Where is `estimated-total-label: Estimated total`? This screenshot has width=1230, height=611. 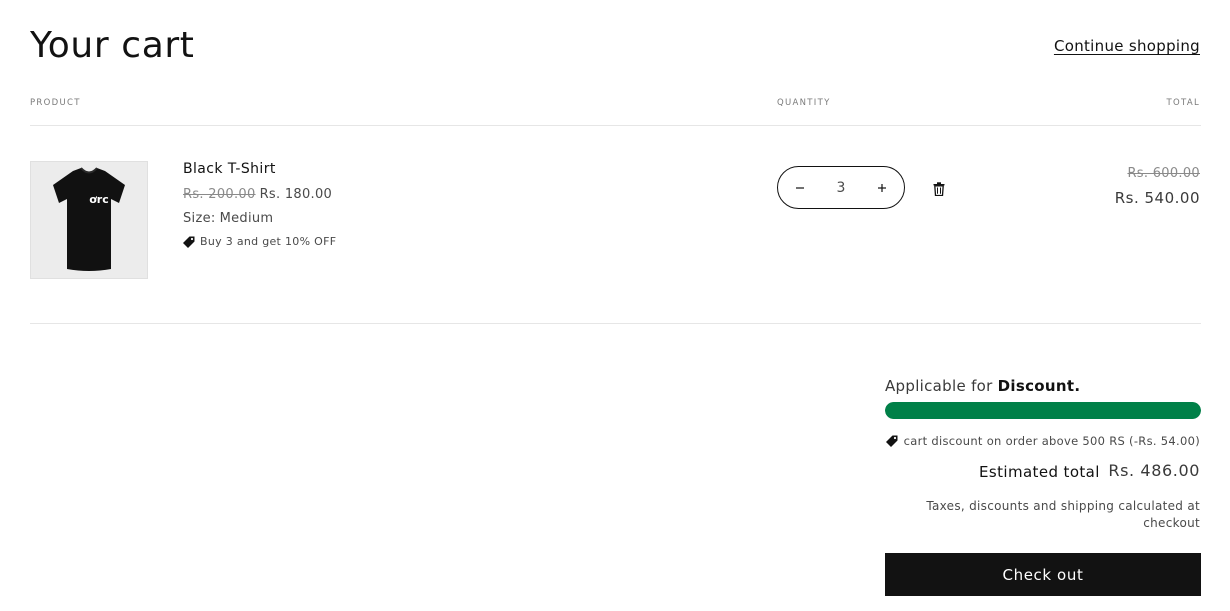 estimated-total-label: Estimated total is located at coordinates (1039, 472).